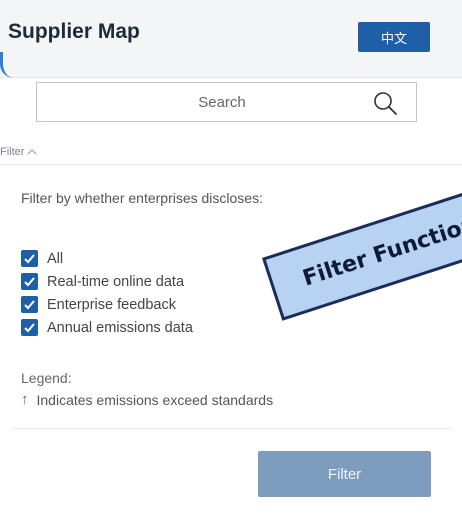  What do you see at coordinates (394, 37) in the screenshot?
I see `language-toggle-button: 中文` at bounding box center [394, 37].